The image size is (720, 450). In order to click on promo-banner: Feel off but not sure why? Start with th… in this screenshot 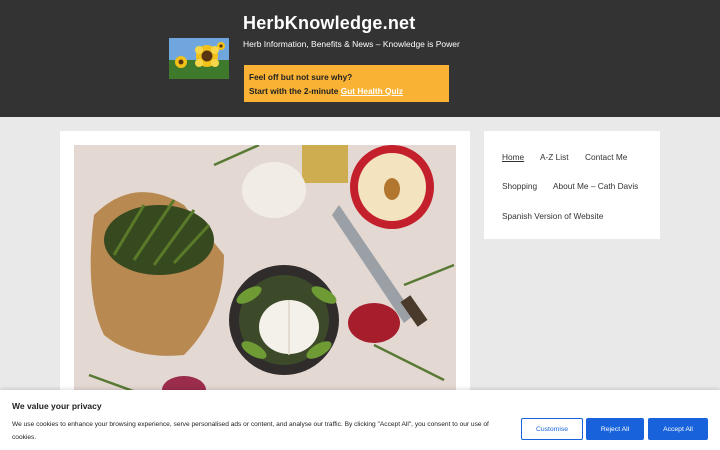, I will do `click(346, 83)`.